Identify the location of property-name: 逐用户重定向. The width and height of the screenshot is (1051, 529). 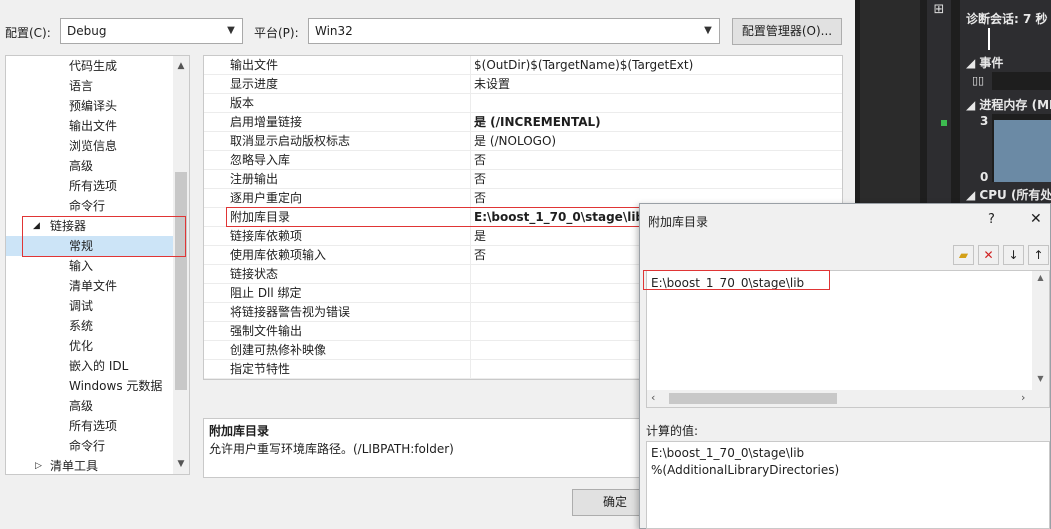
(266, 198).